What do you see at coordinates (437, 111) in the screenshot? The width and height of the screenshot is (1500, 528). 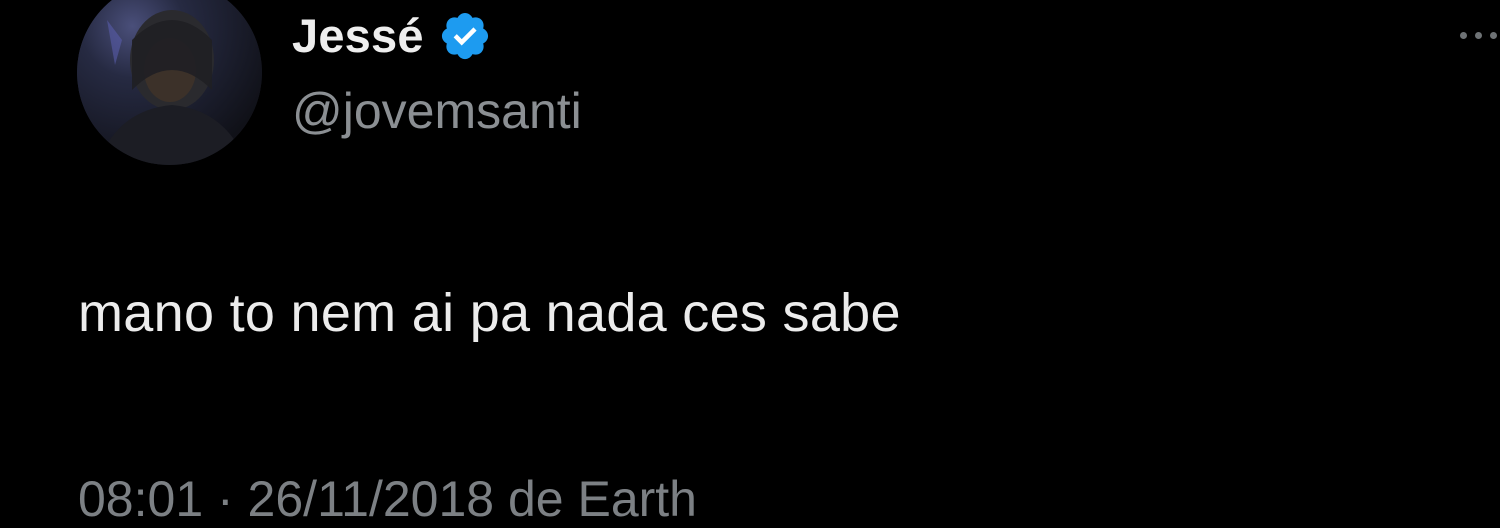 I see `user-handle: @jovemsanti` at bounding box center [437, 111].